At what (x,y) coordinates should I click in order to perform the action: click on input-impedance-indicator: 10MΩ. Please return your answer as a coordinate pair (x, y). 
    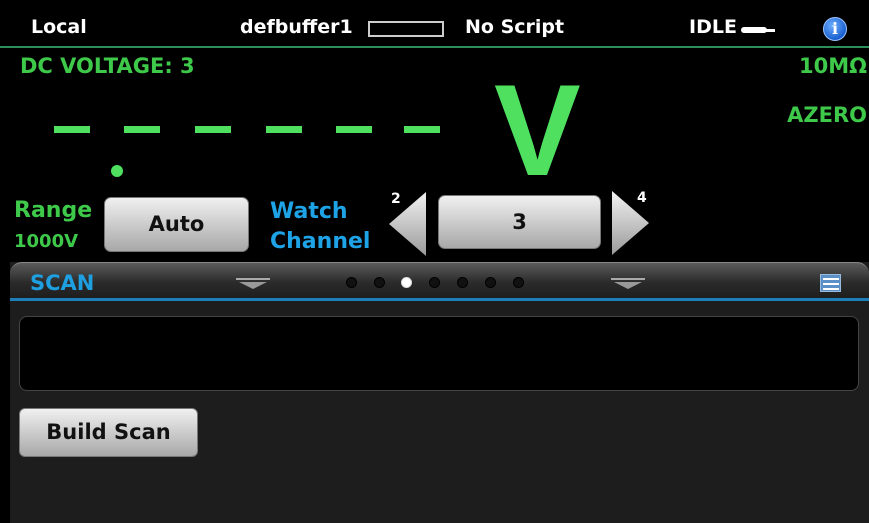
    Looking at the image, I should click on (833, 66).